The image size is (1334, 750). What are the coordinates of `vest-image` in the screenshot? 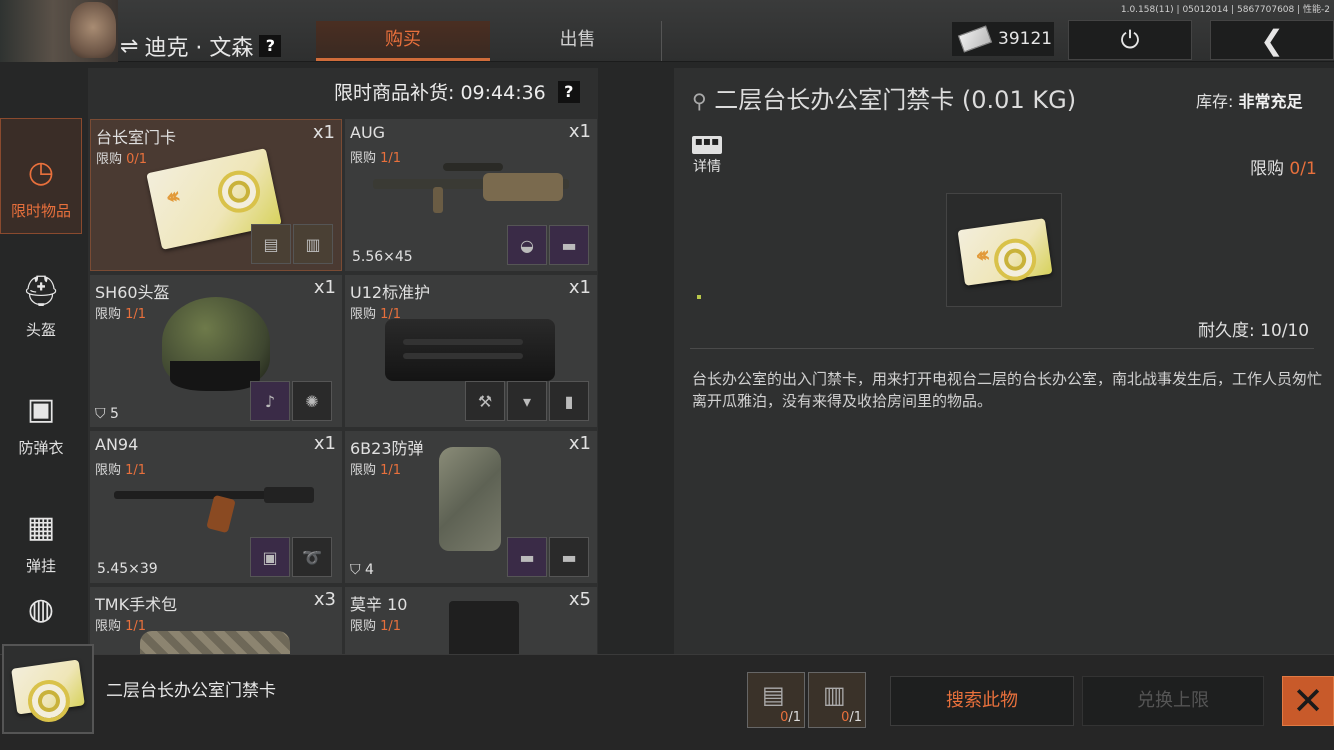 It's located at (470, 499).